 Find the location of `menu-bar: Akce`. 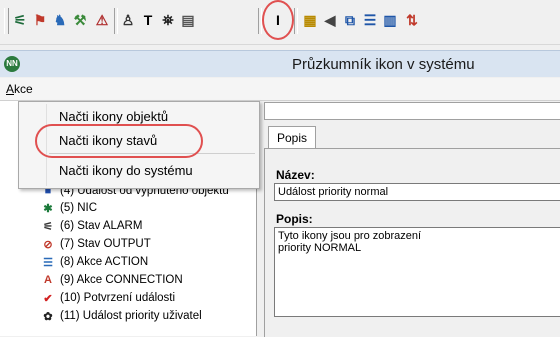

menu-bar: Akce is located at coordinates (280, 89).